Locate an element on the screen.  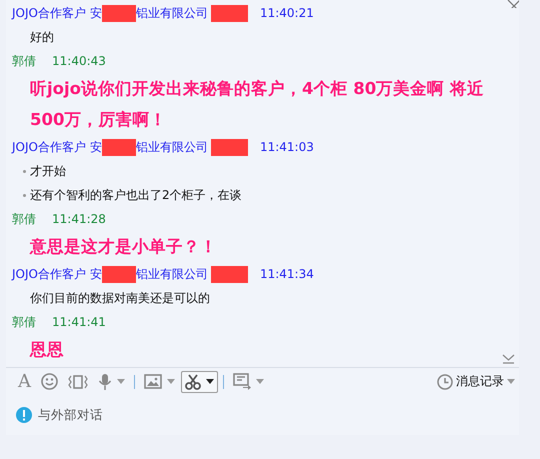
shake-icon is located at coordinates (78, 382).